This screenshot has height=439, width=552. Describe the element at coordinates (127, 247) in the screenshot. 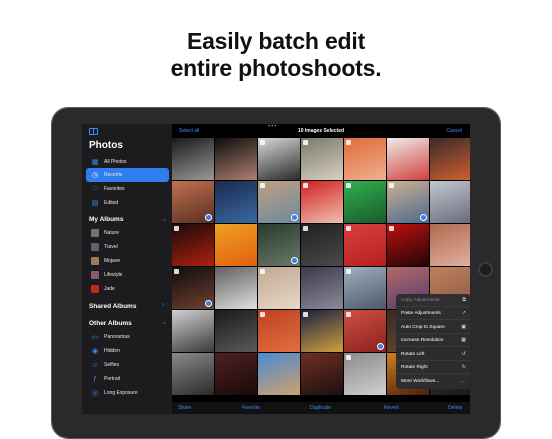

I see `sidebar-item-travel: Travel` at that location.